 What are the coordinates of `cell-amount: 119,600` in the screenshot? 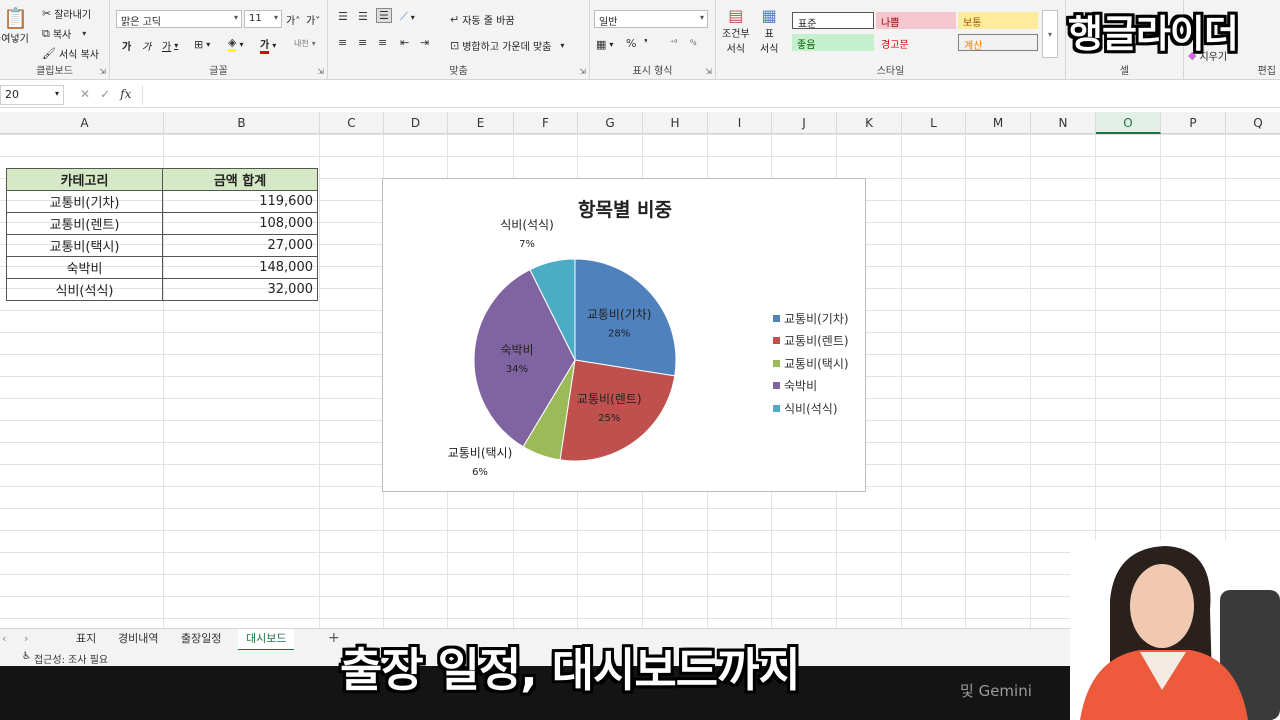 It's located at (240, 201).